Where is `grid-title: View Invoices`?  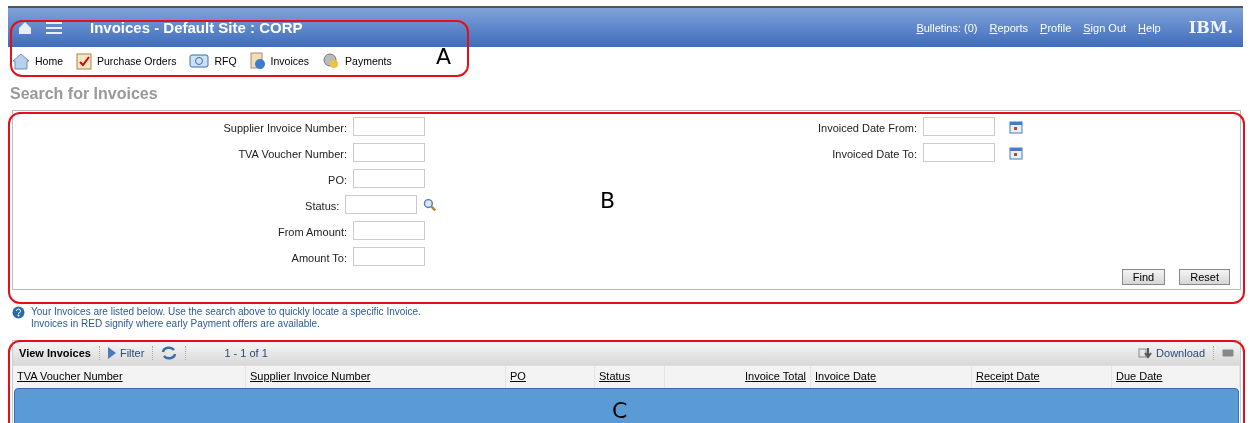 grid-title: View Invoices is located at coordinates (55, 353).